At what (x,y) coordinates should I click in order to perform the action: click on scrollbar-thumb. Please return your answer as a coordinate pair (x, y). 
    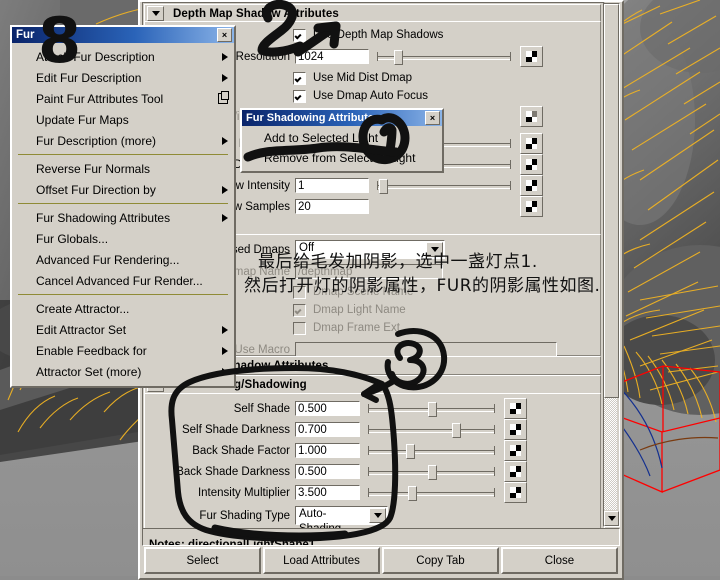
    Looking at the image, I should click on (611, 201).